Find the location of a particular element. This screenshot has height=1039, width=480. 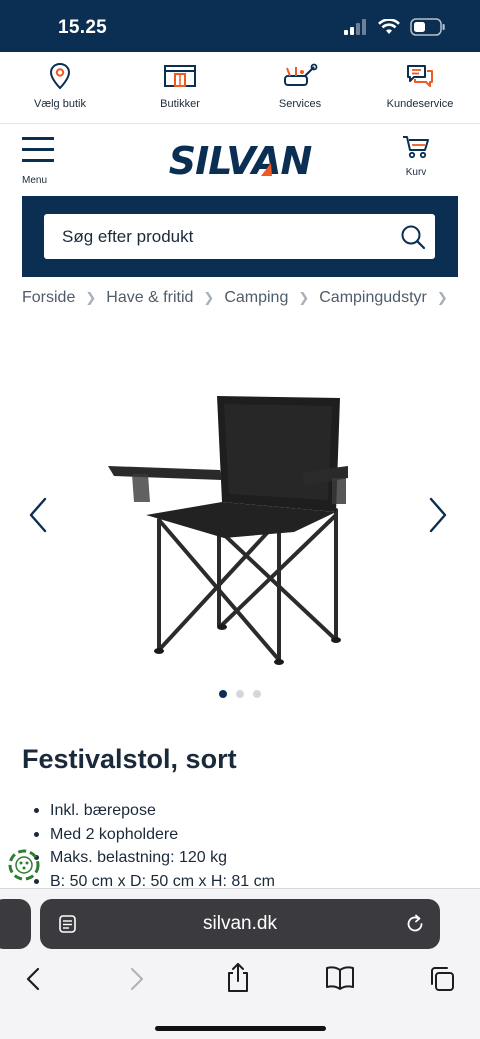

tabs-icon is located at coordinates (442, 979).